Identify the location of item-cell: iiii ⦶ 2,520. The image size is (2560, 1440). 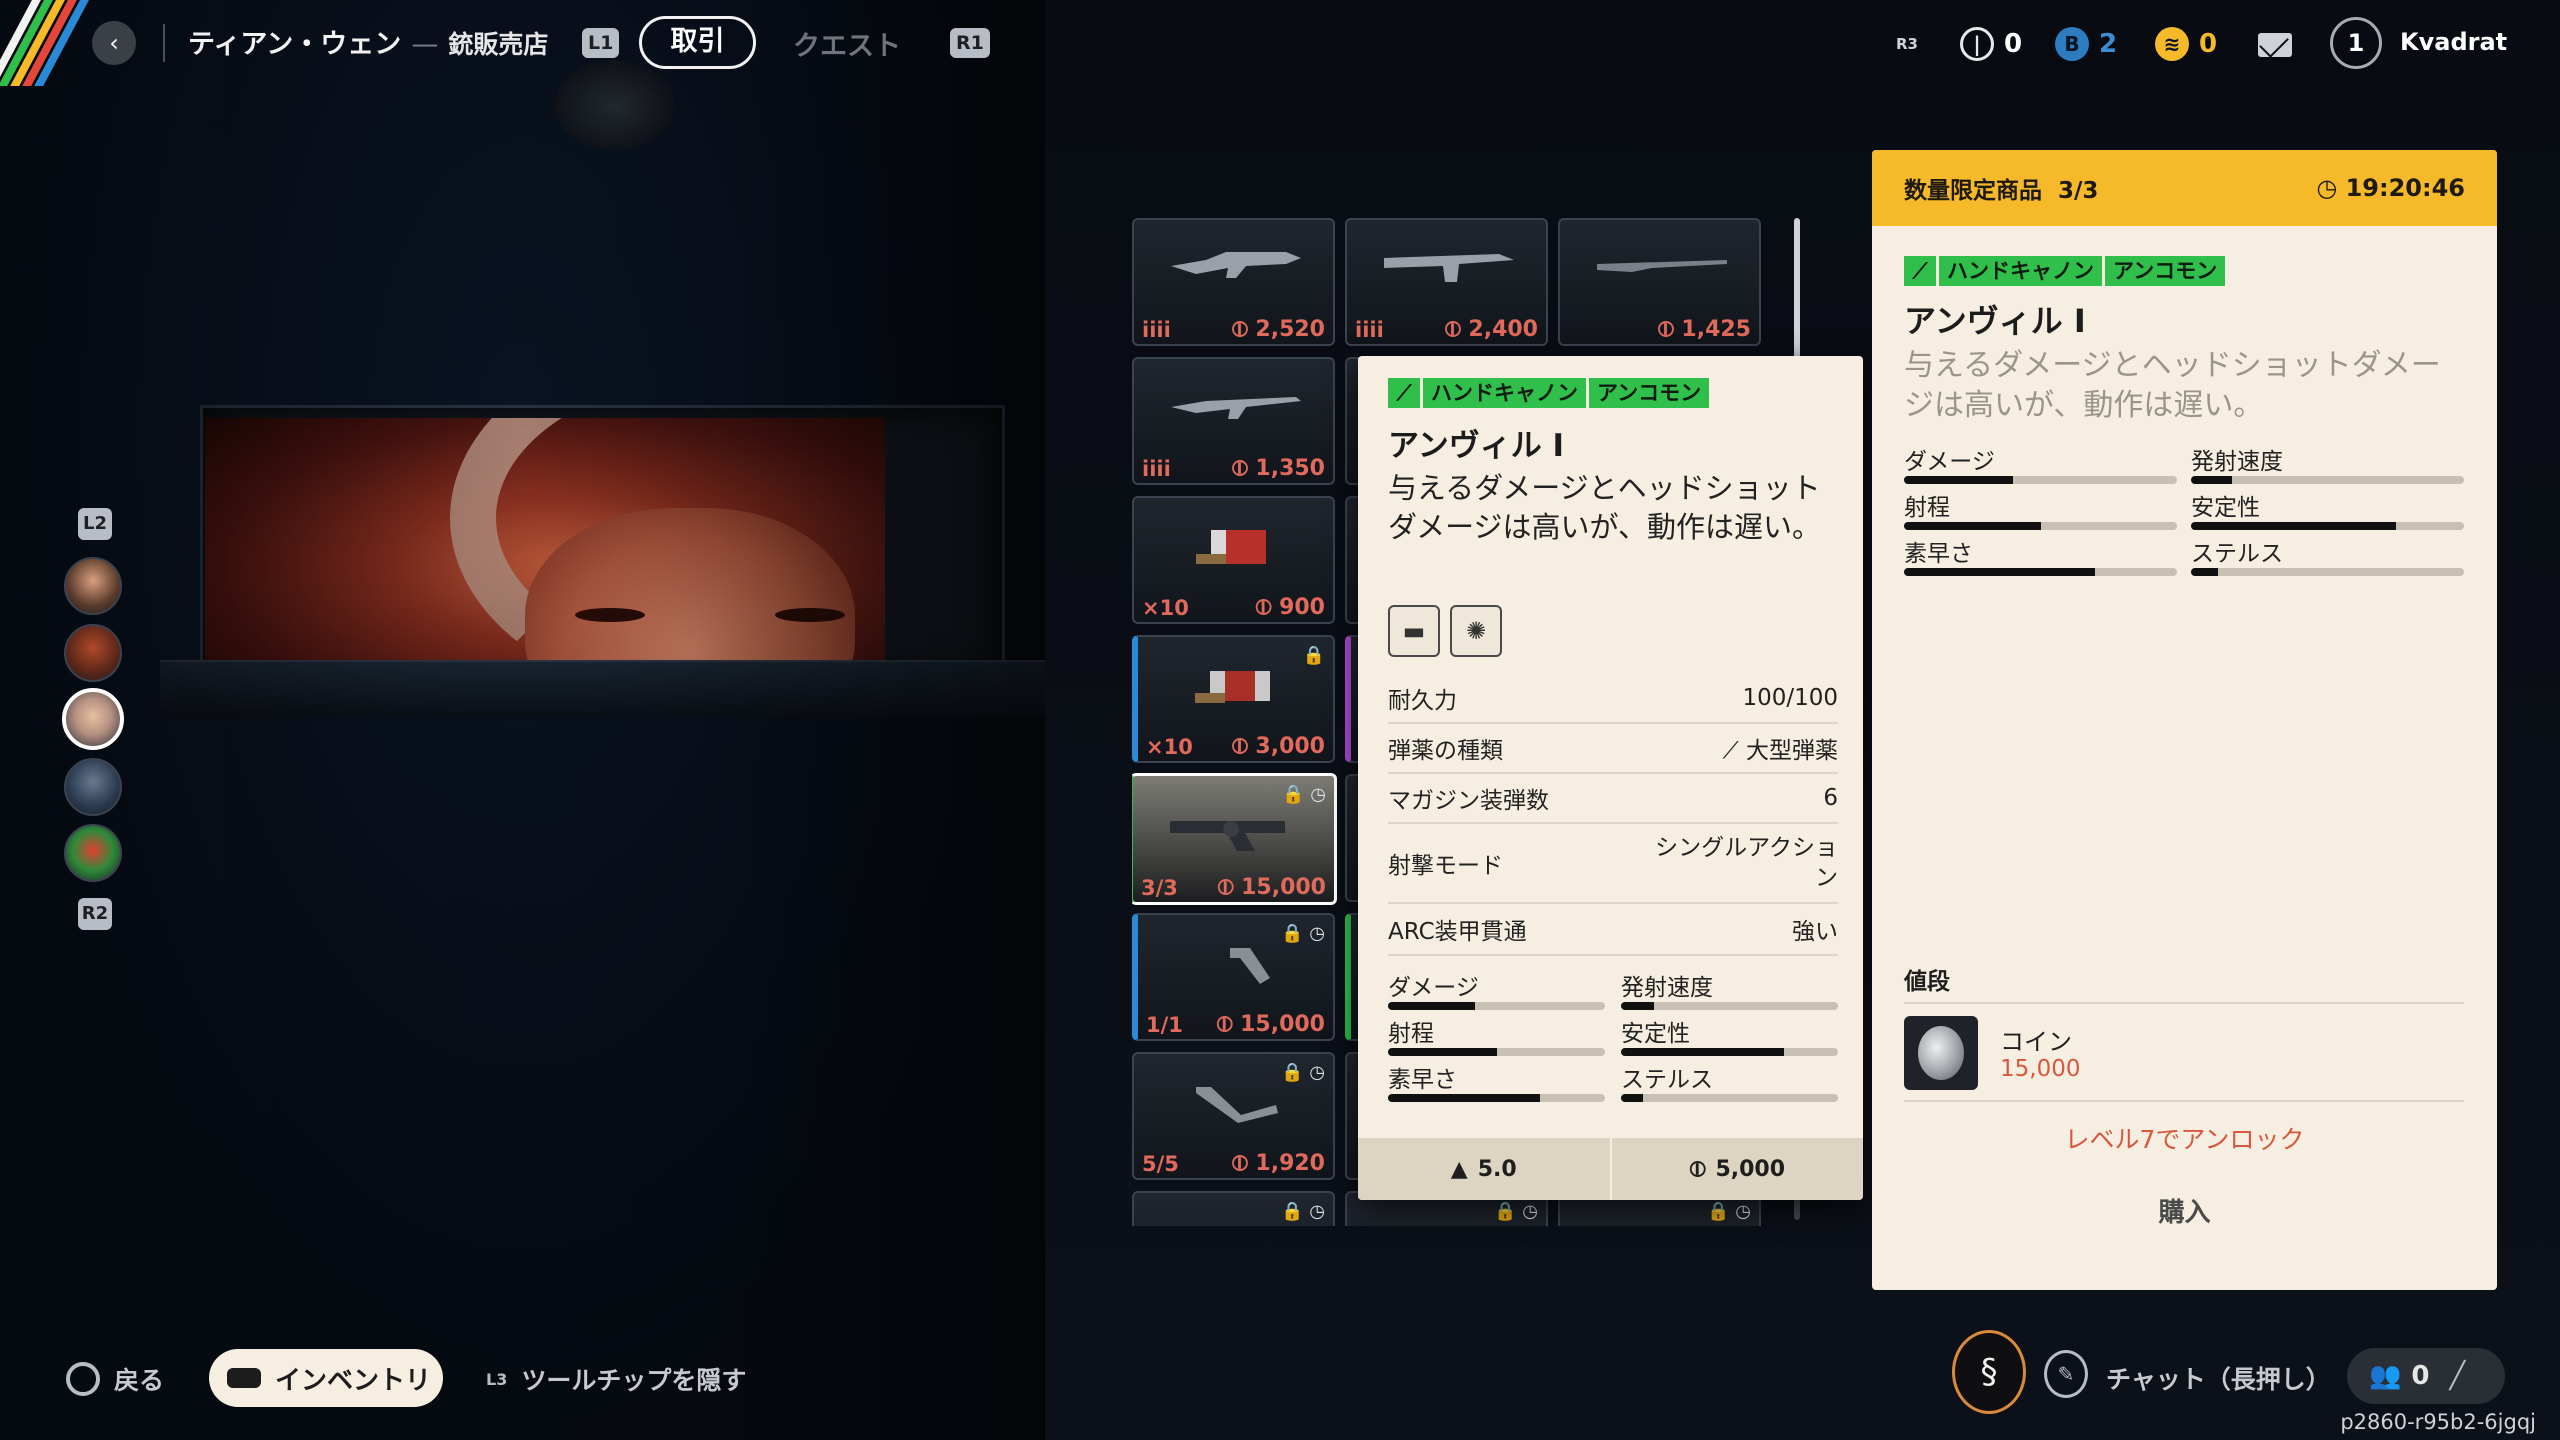
(1233, 282).